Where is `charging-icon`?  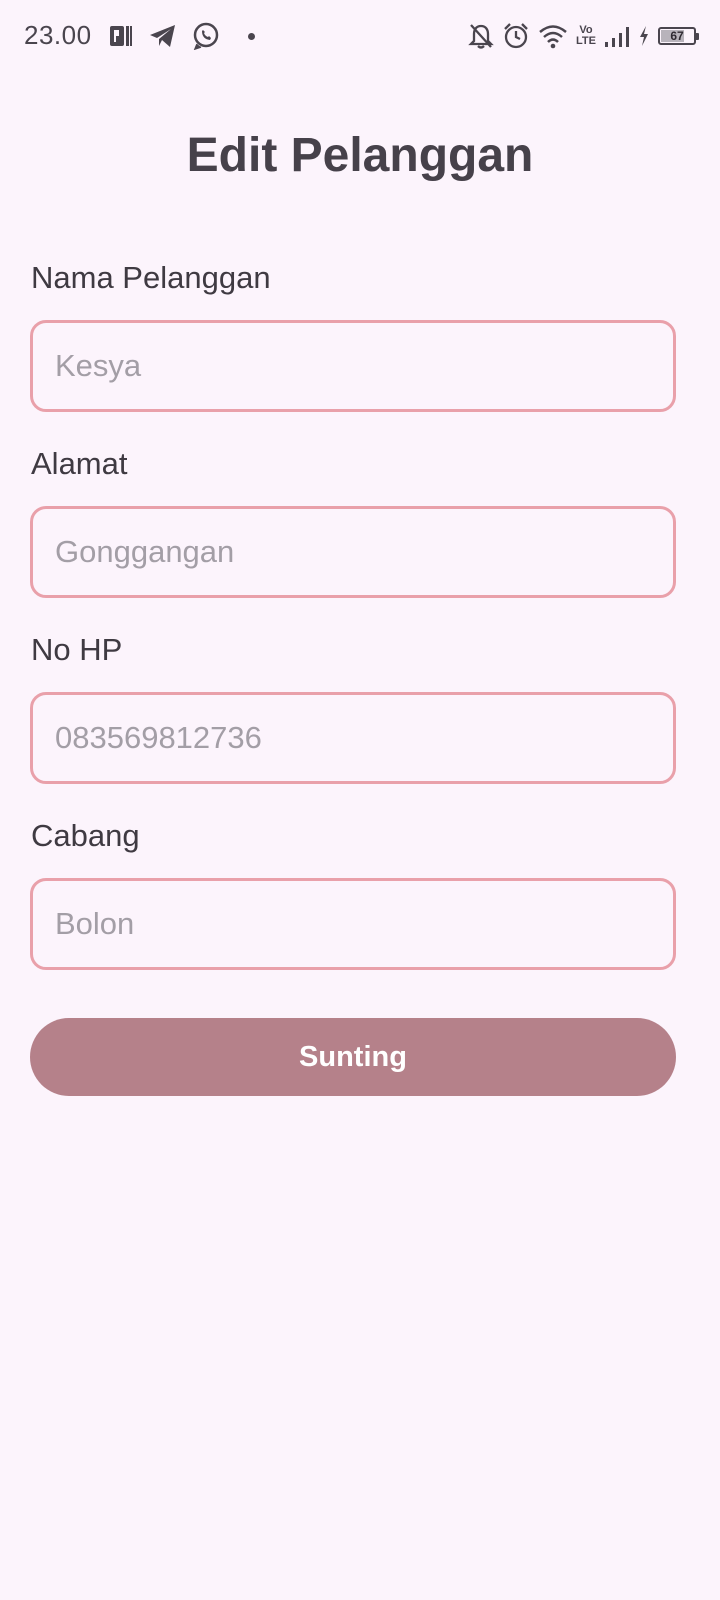 charging-icon is located at coordinates (644, 36).